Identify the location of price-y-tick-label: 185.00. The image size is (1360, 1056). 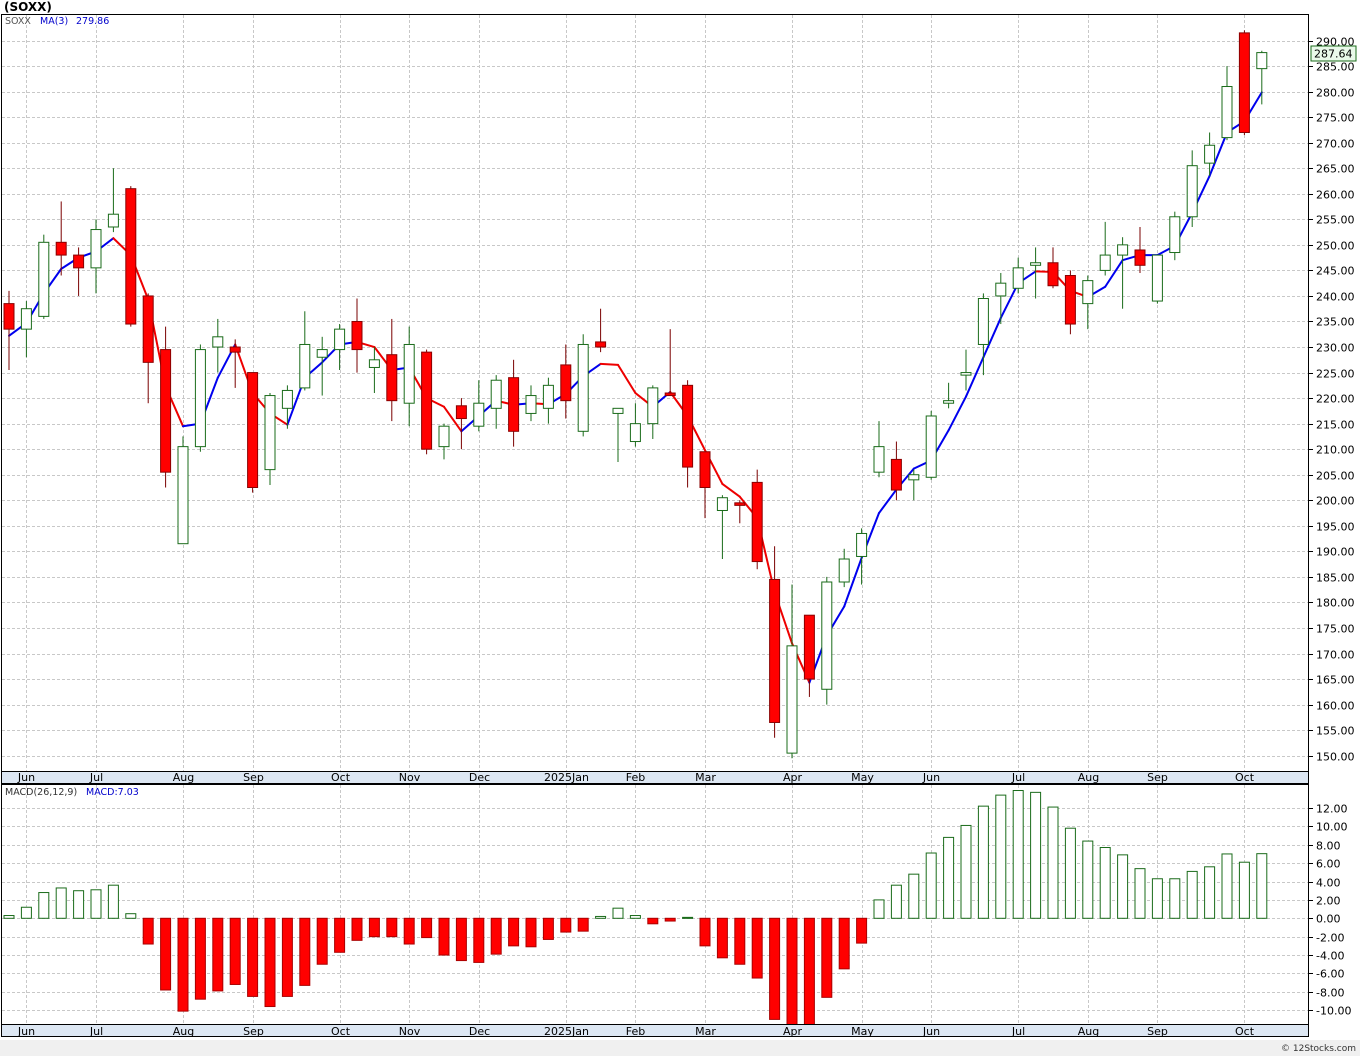
(1335, 578).